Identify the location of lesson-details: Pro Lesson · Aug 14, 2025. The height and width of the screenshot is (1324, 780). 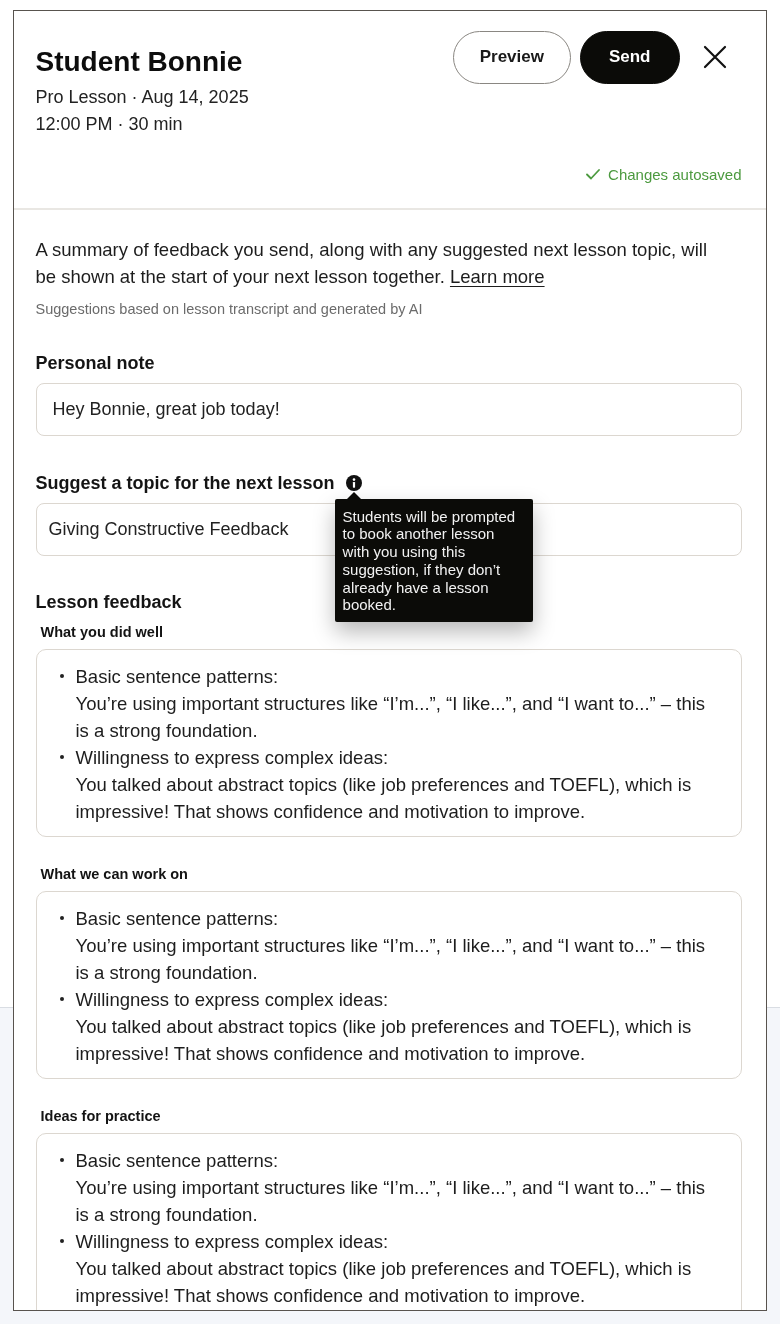
(142, 97).